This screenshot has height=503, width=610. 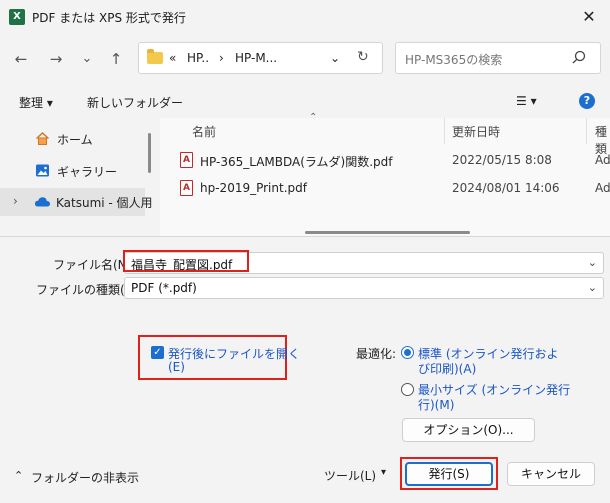 I want to click on optimize-label: 最適化:, so click(x=376, y=354).